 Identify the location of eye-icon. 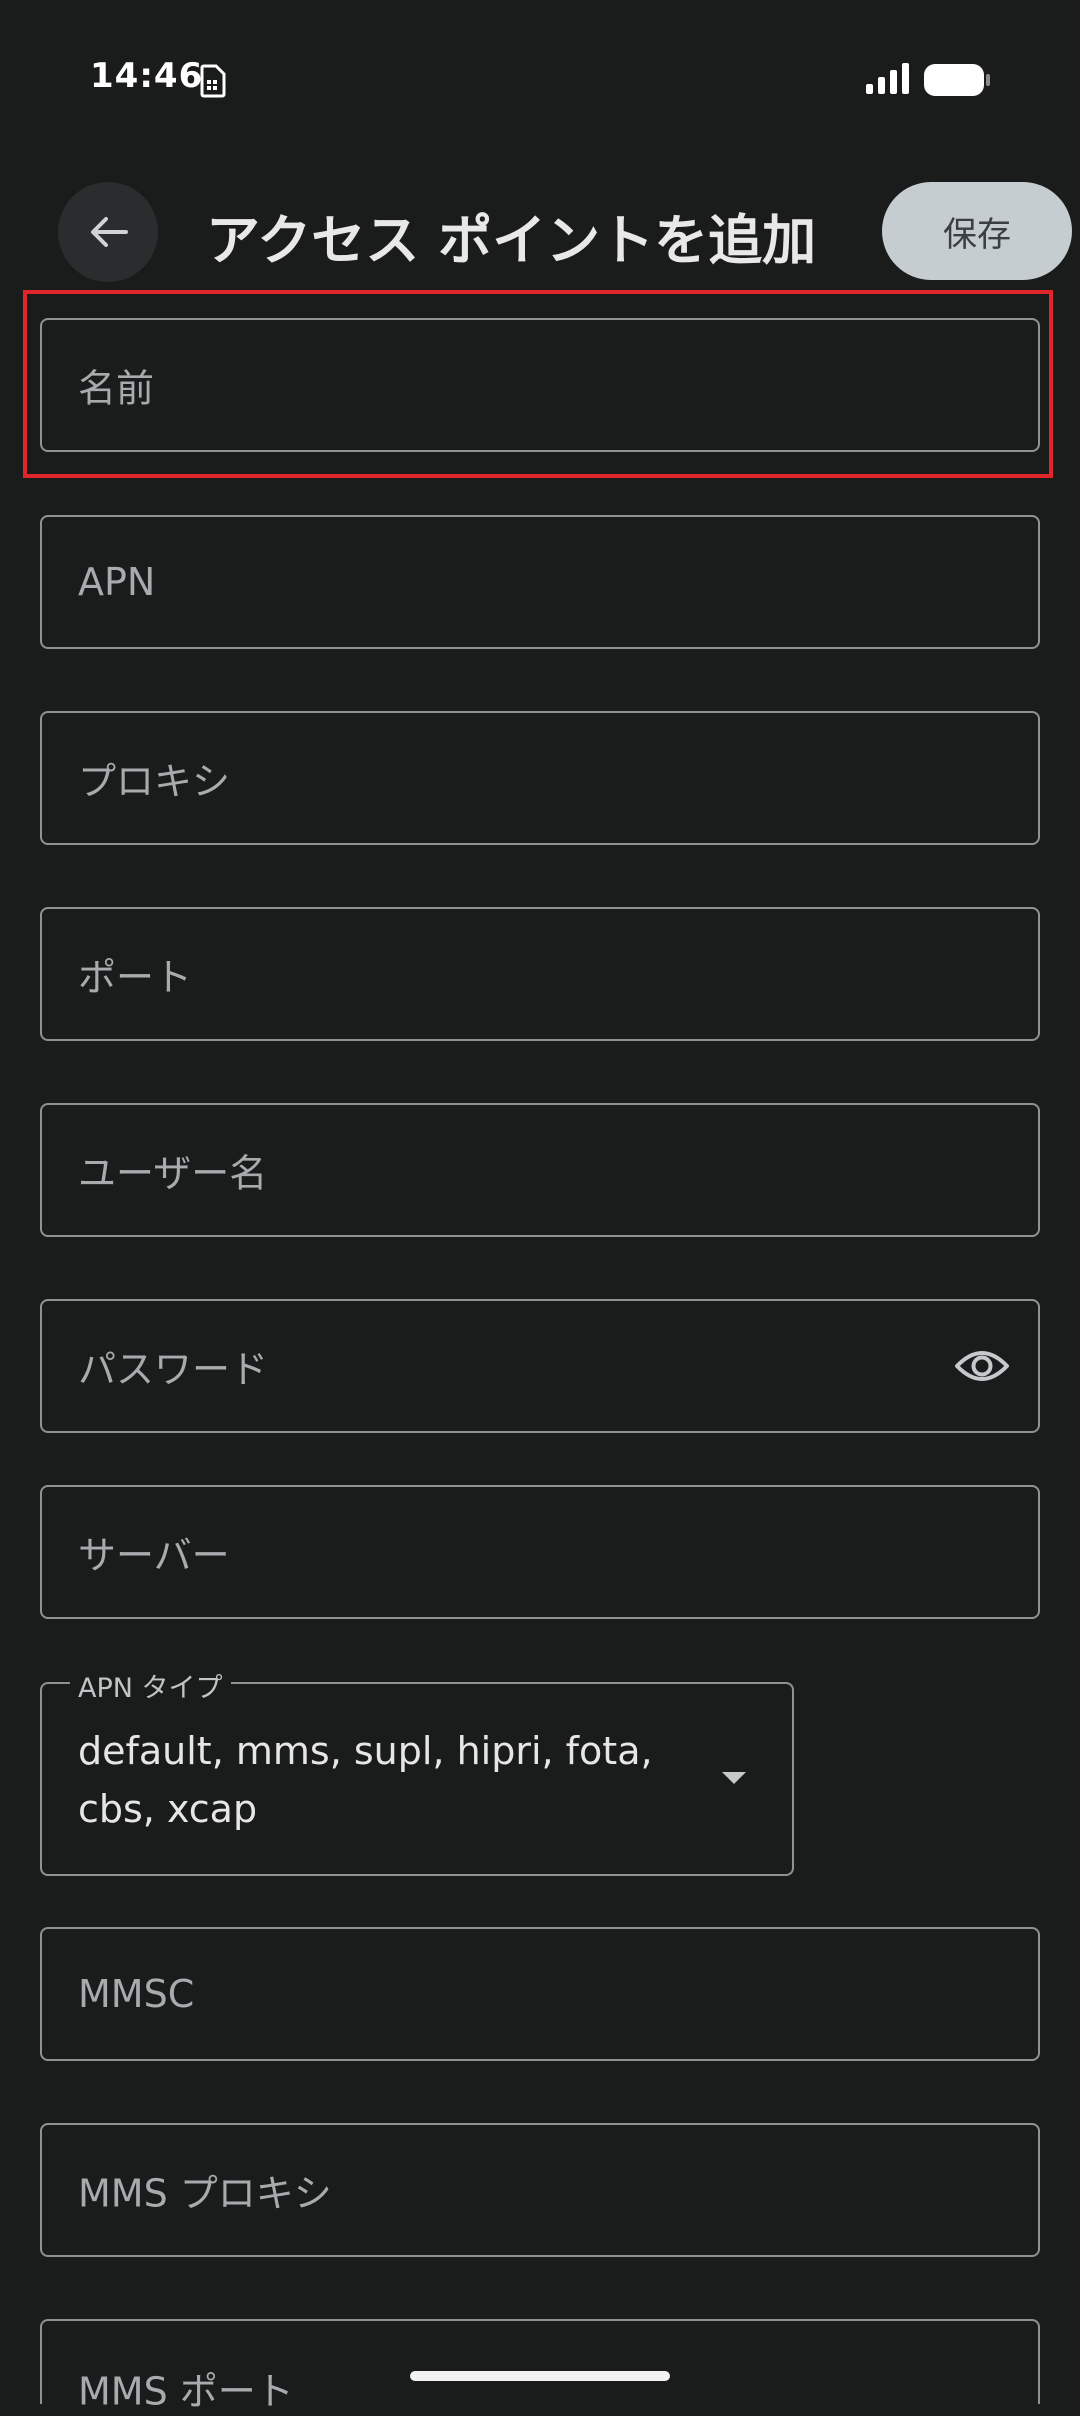
(982, 1366).